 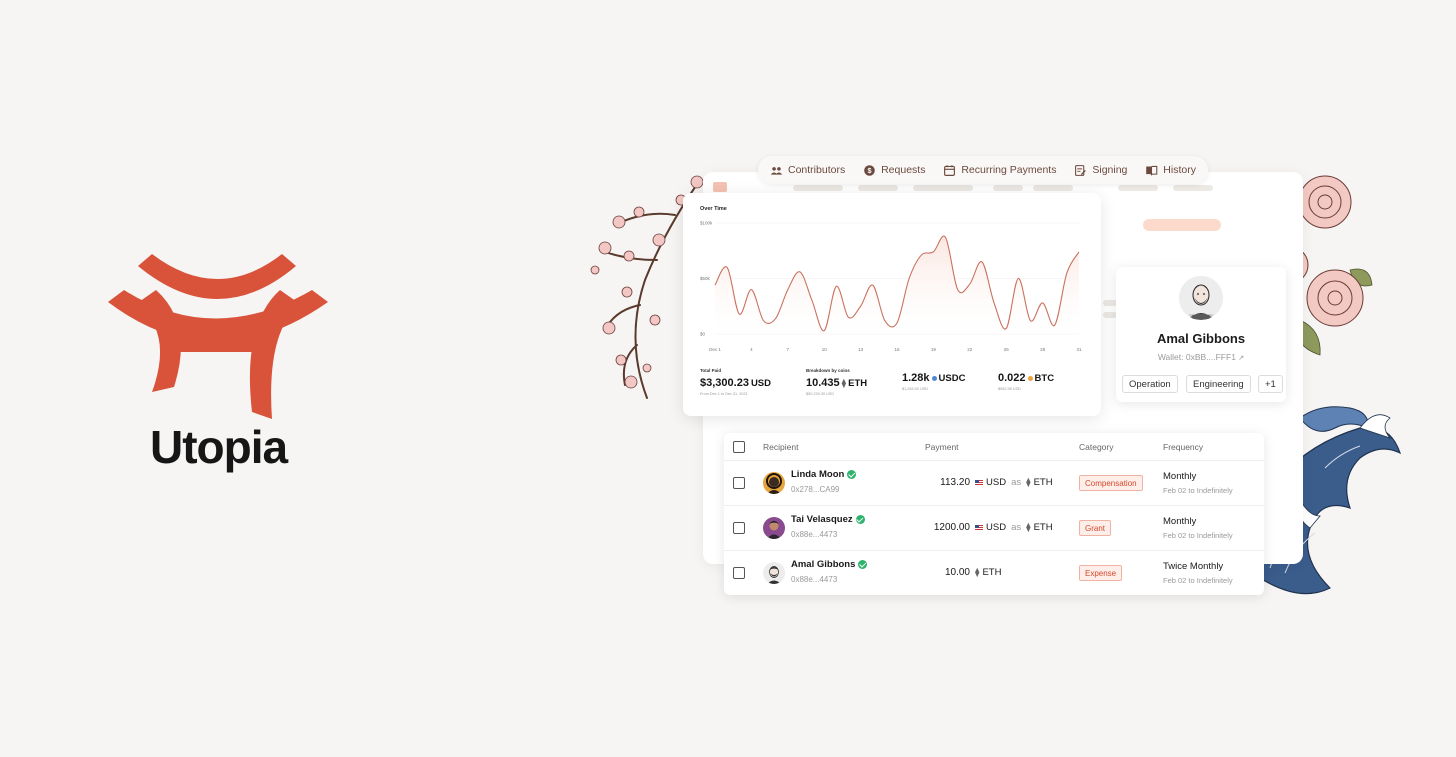 What do you see at coordinates (1152, 170) in the screenshot?
I see `book-icon` at bounding box center [1152, 170].